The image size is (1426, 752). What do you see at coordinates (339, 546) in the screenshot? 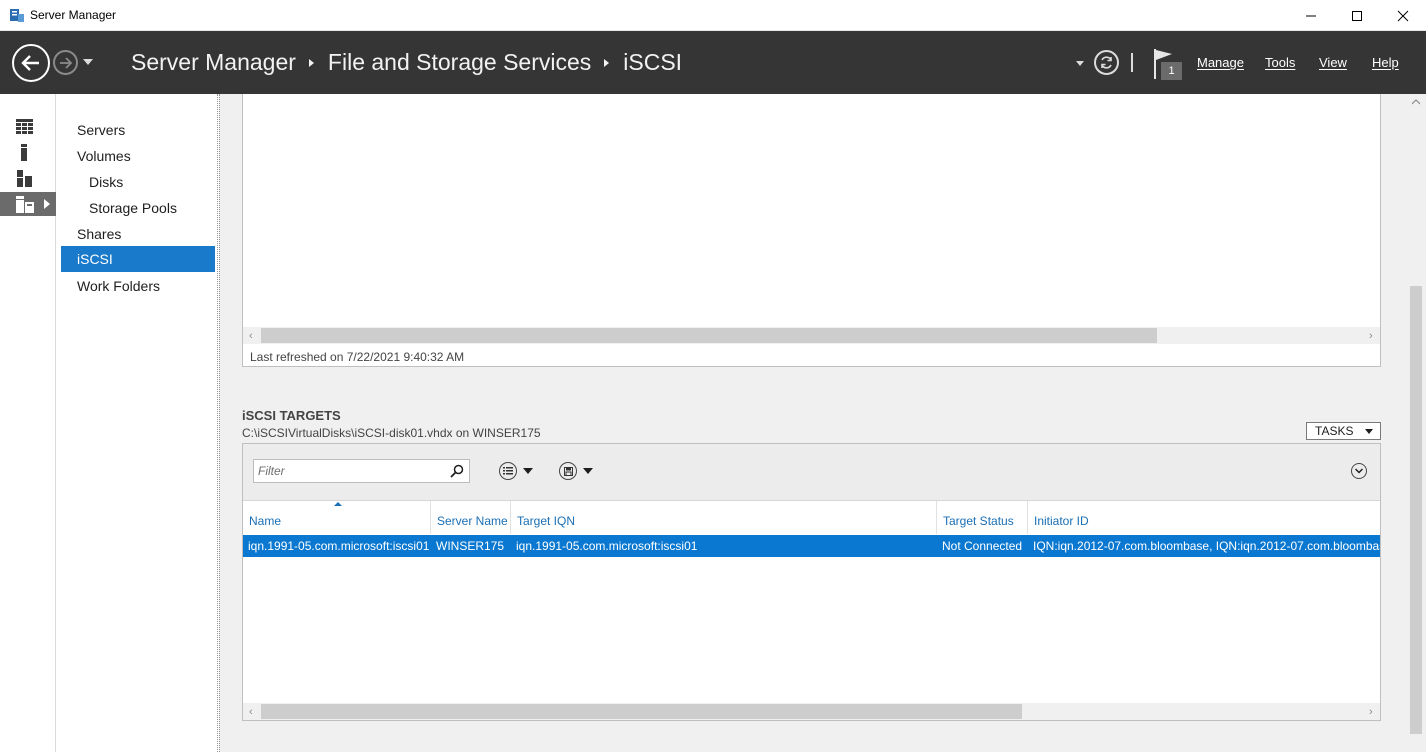
I see `cell-name: iqn.1991-05.com.microsoft:iscsi01` at bounding box center [339, 546].